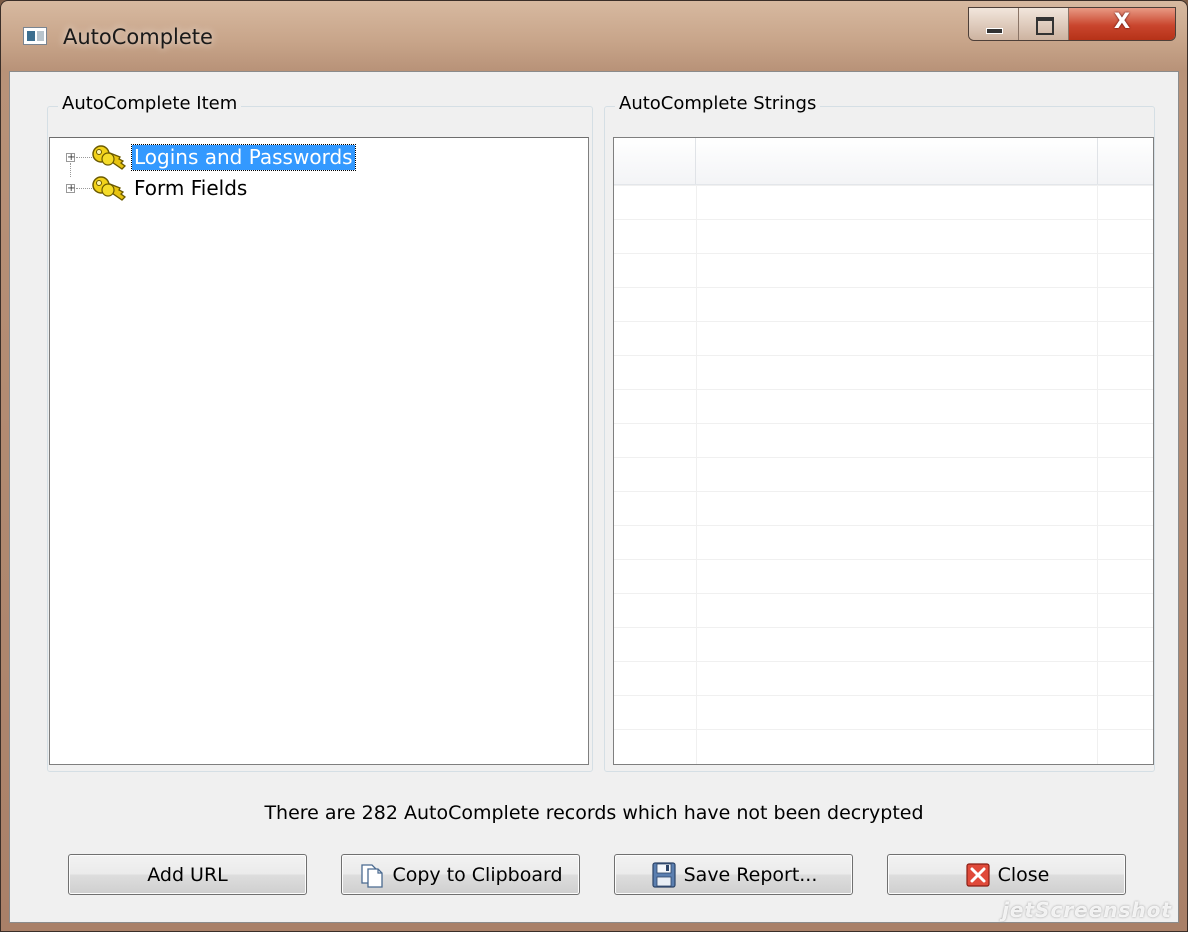  Describe the element at coordinates (477, 874) in the screenshot. I see `copy-label: Copy to Clipboard` at that location.